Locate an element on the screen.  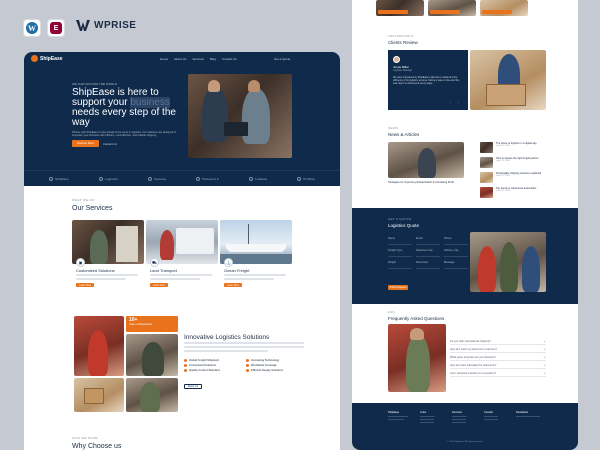
quote-field-label: Weight is located at coordinates (392, 262).